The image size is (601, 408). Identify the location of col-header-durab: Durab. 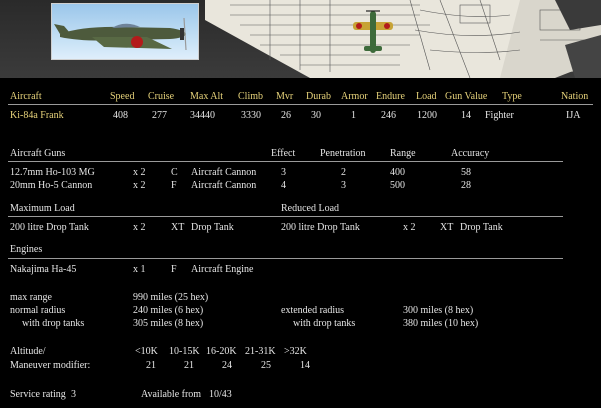
(318, 96).